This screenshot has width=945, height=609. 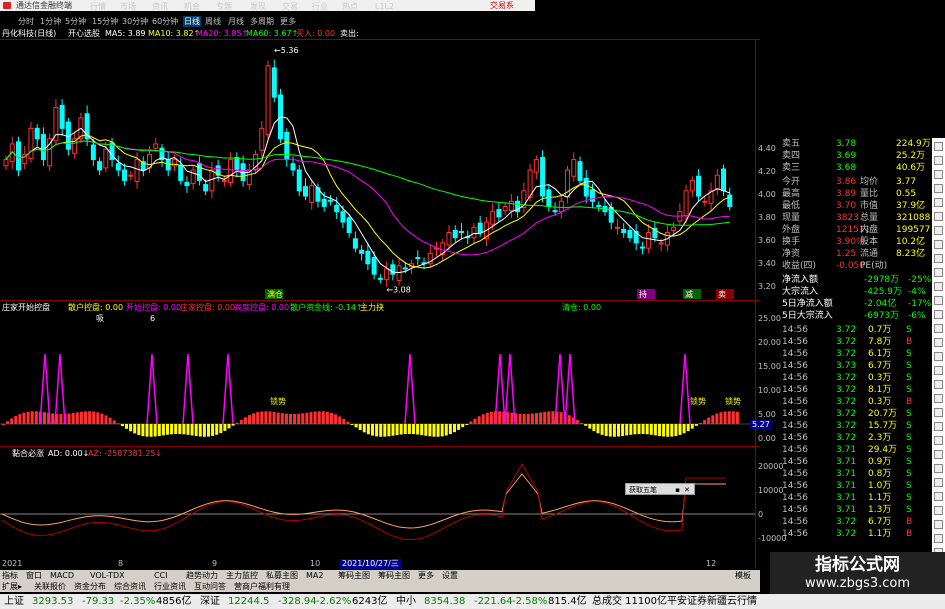 What do you see at coordinates (84, 33) in the screenshot?
I see `select-method: 开心选股` at bounding box center [84, 33].